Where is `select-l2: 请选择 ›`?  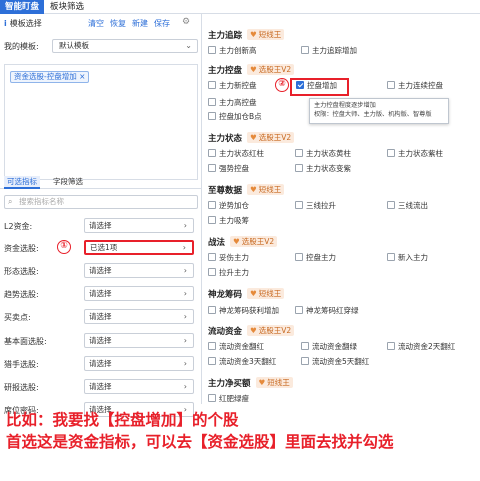
select-l2: 请选择 › is located at coordinates (139, 225).